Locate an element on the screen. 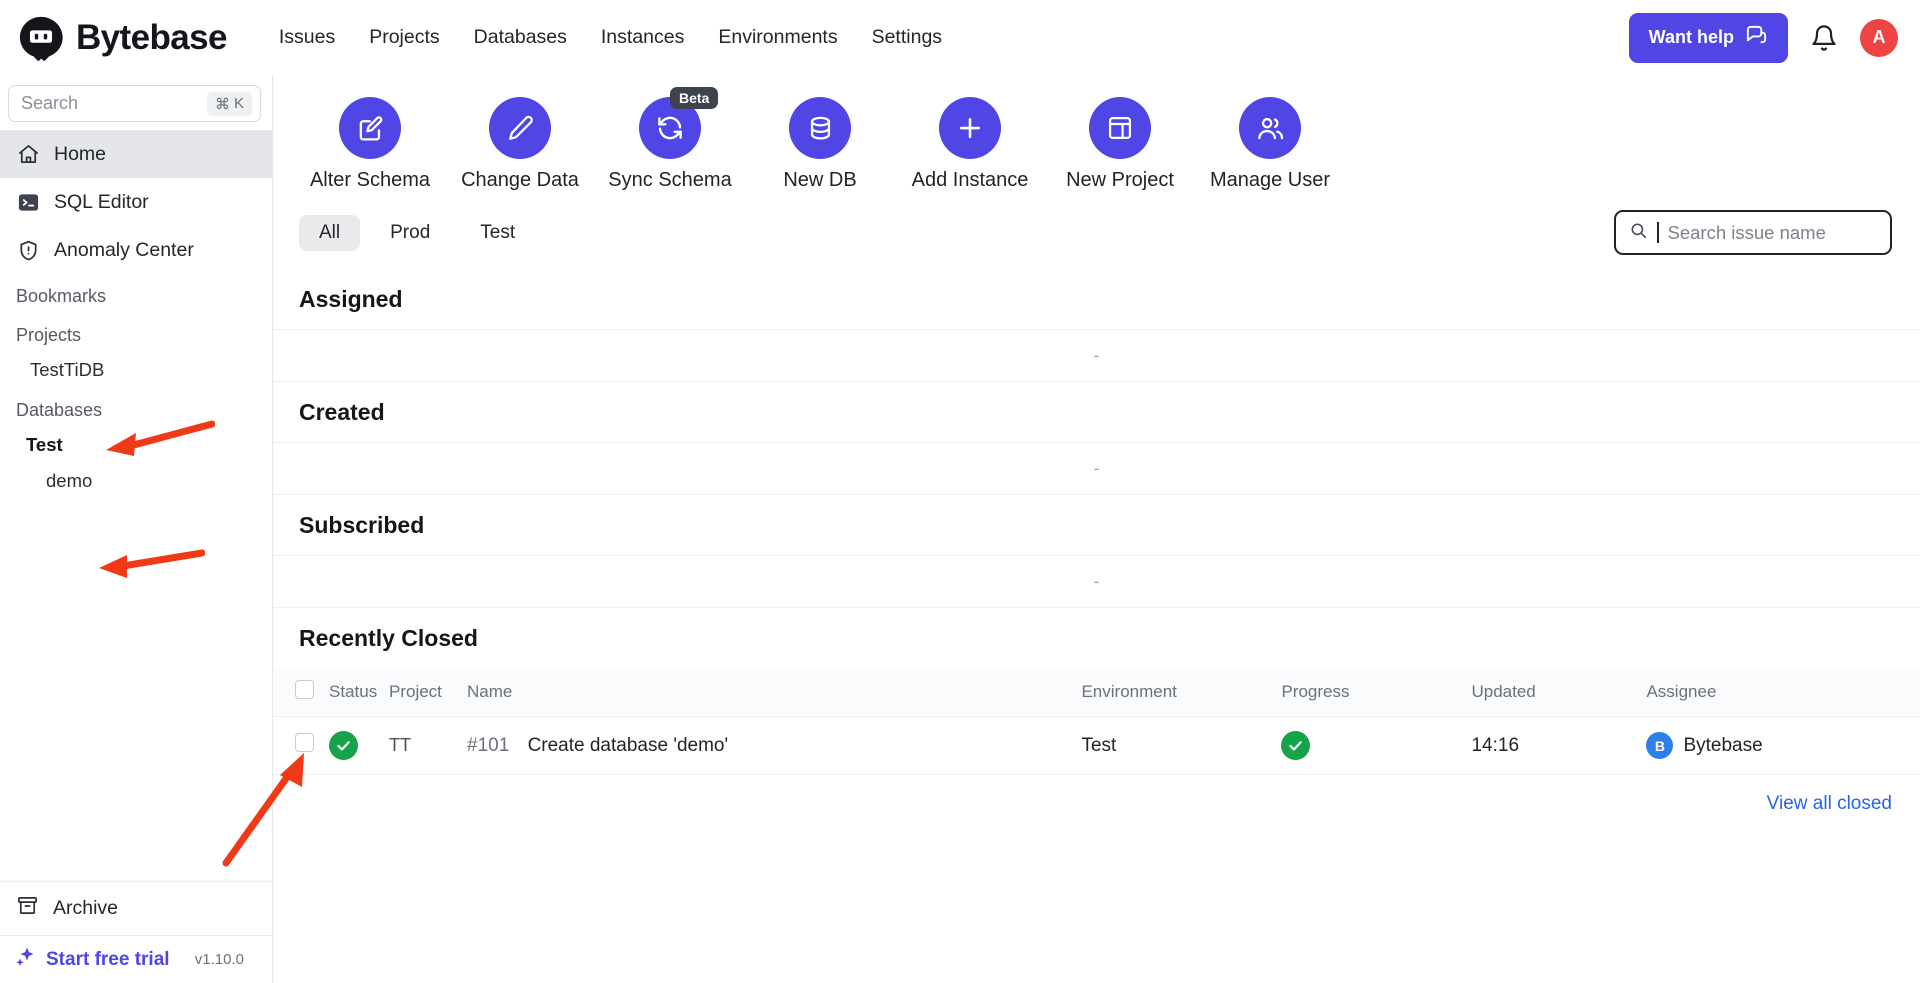 Image resolution: width=1920 pixels, height=983 pixels. app-version: v1.10.0 is located at coordinates (219, 959).